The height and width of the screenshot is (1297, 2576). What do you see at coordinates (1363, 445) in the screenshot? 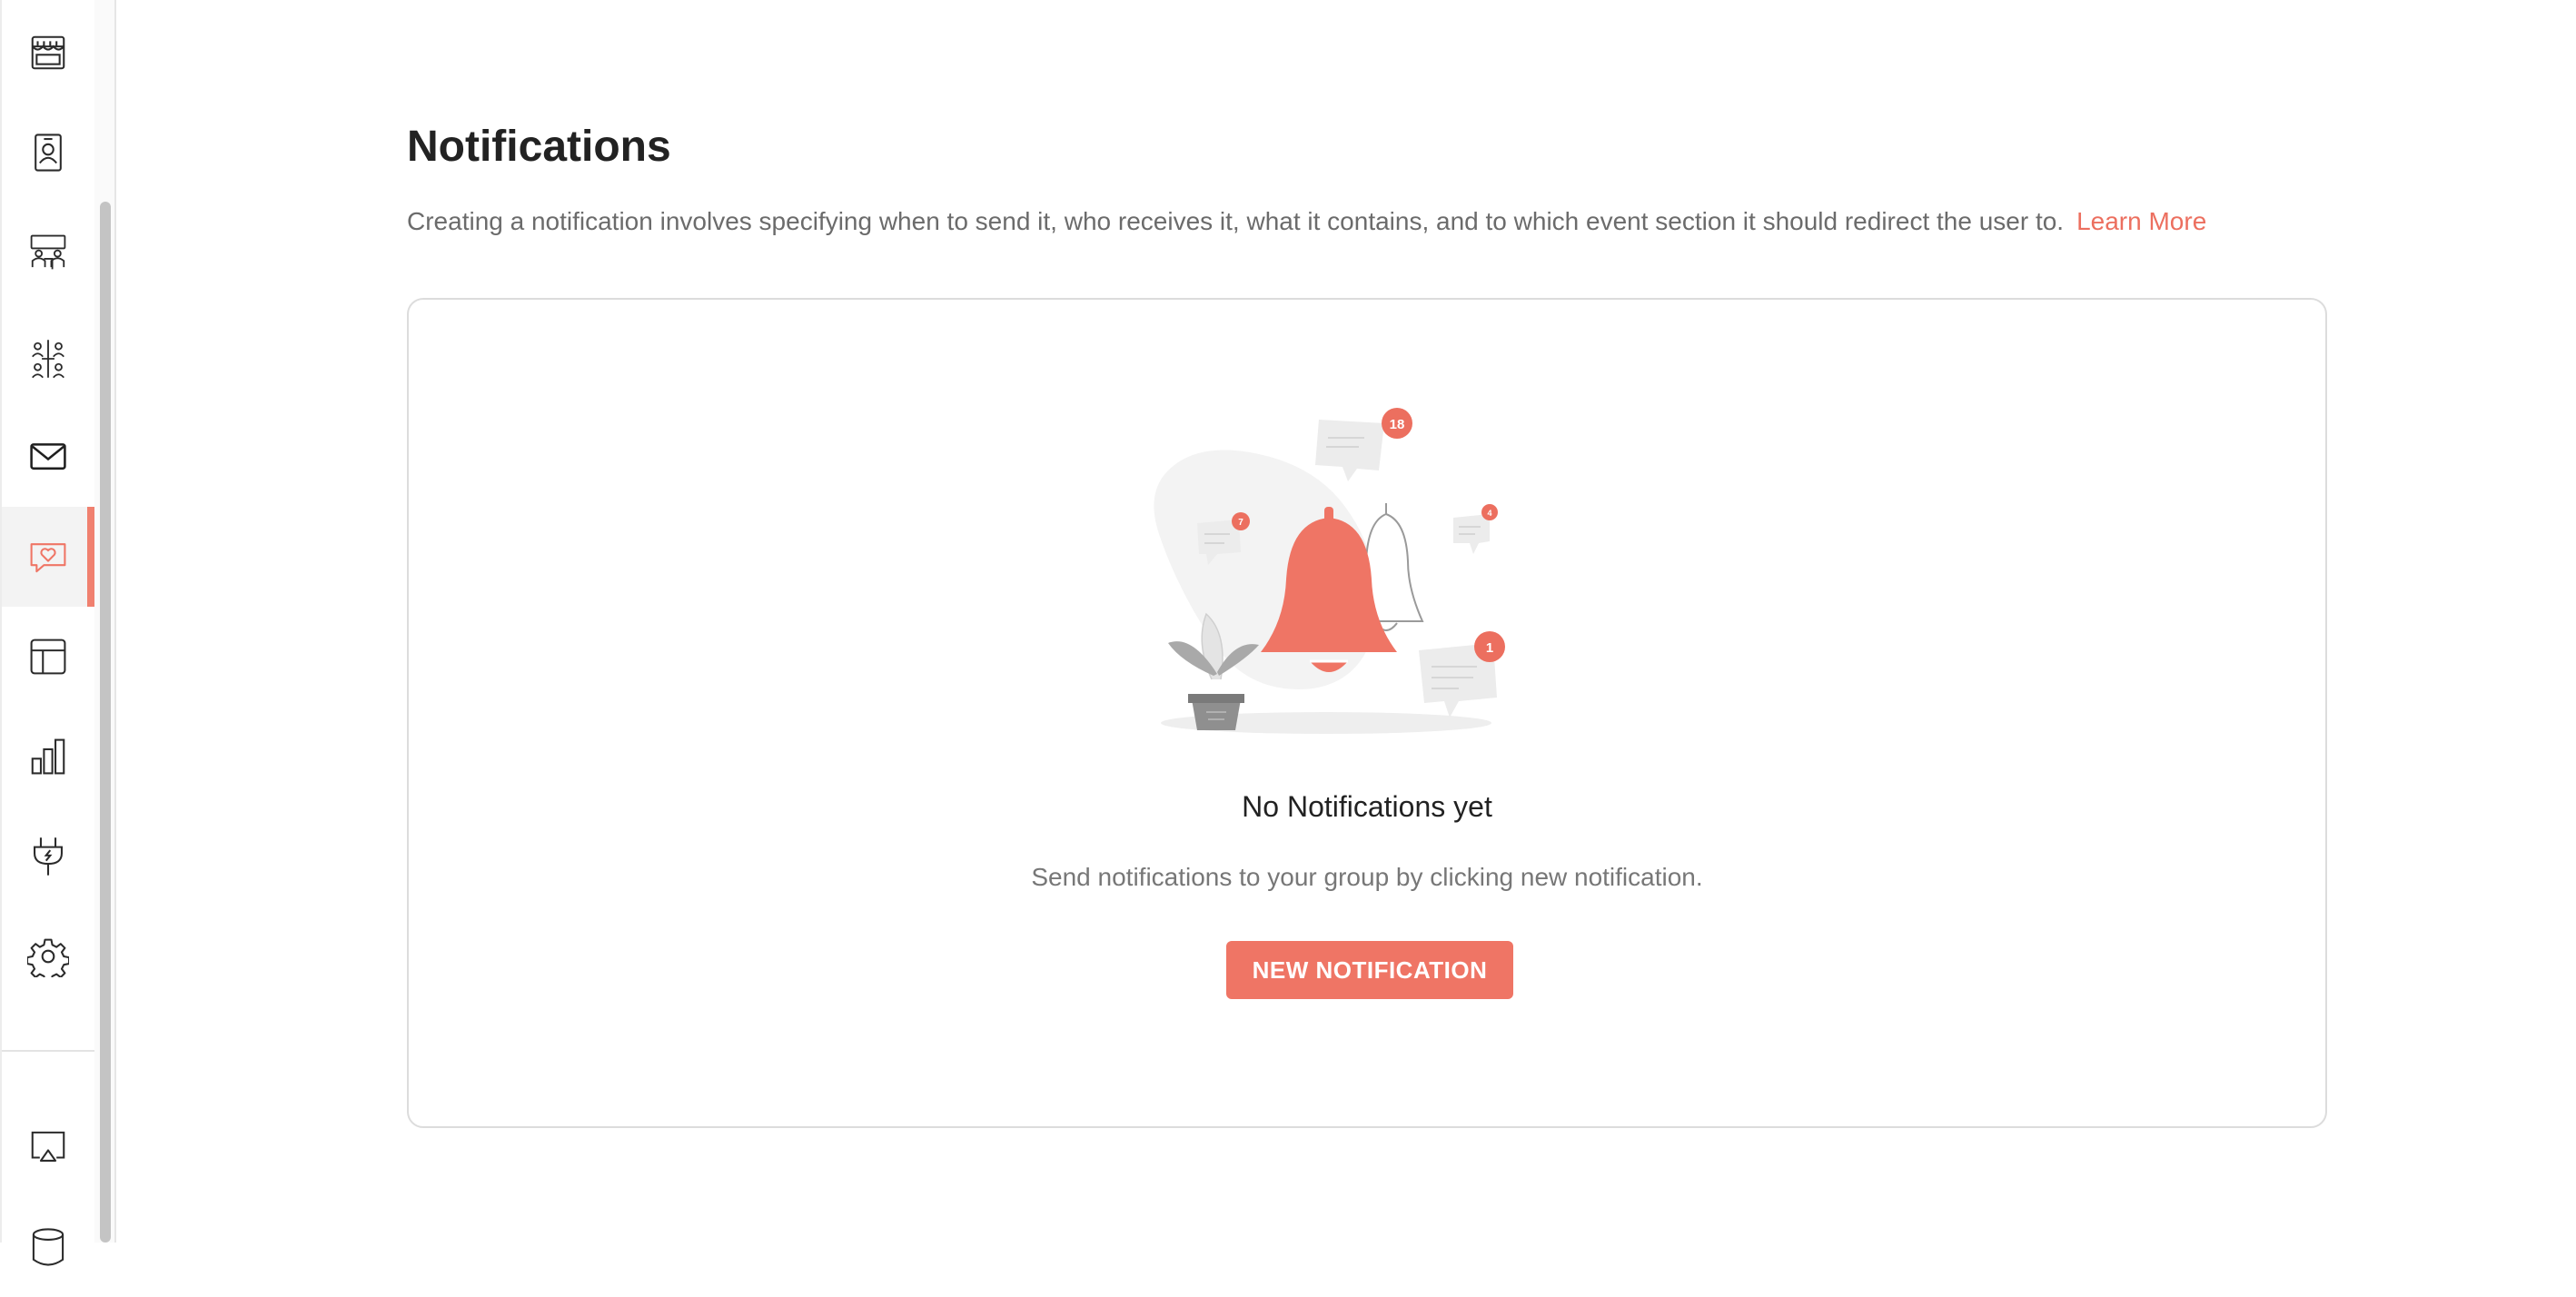
I see `speech-bubble-top: 18` at bounding box center [1363, 445].